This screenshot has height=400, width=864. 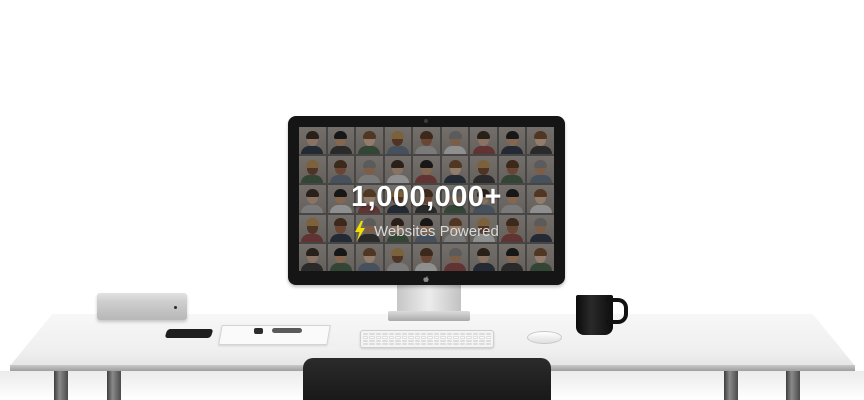 What do you see at coordinates (175, 307) in the screenshot?
I see `power-led-icon` at bounding box center [175, 307].